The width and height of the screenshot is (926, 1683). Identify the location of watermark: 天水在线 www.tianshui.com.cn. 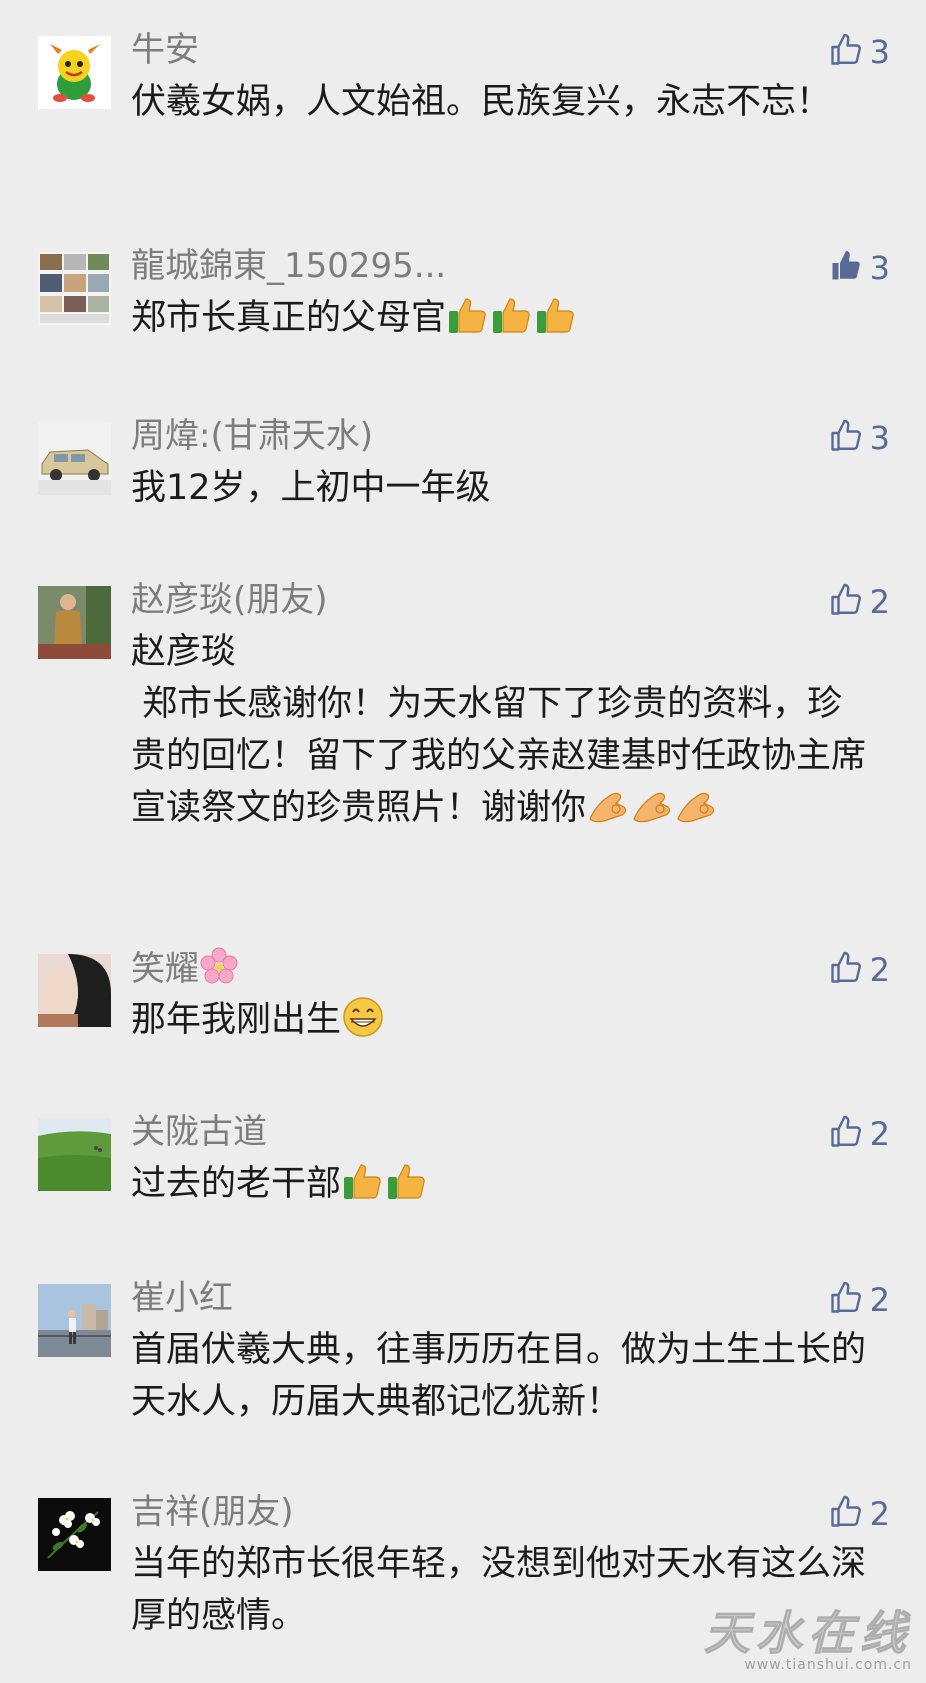
(808, 1635).